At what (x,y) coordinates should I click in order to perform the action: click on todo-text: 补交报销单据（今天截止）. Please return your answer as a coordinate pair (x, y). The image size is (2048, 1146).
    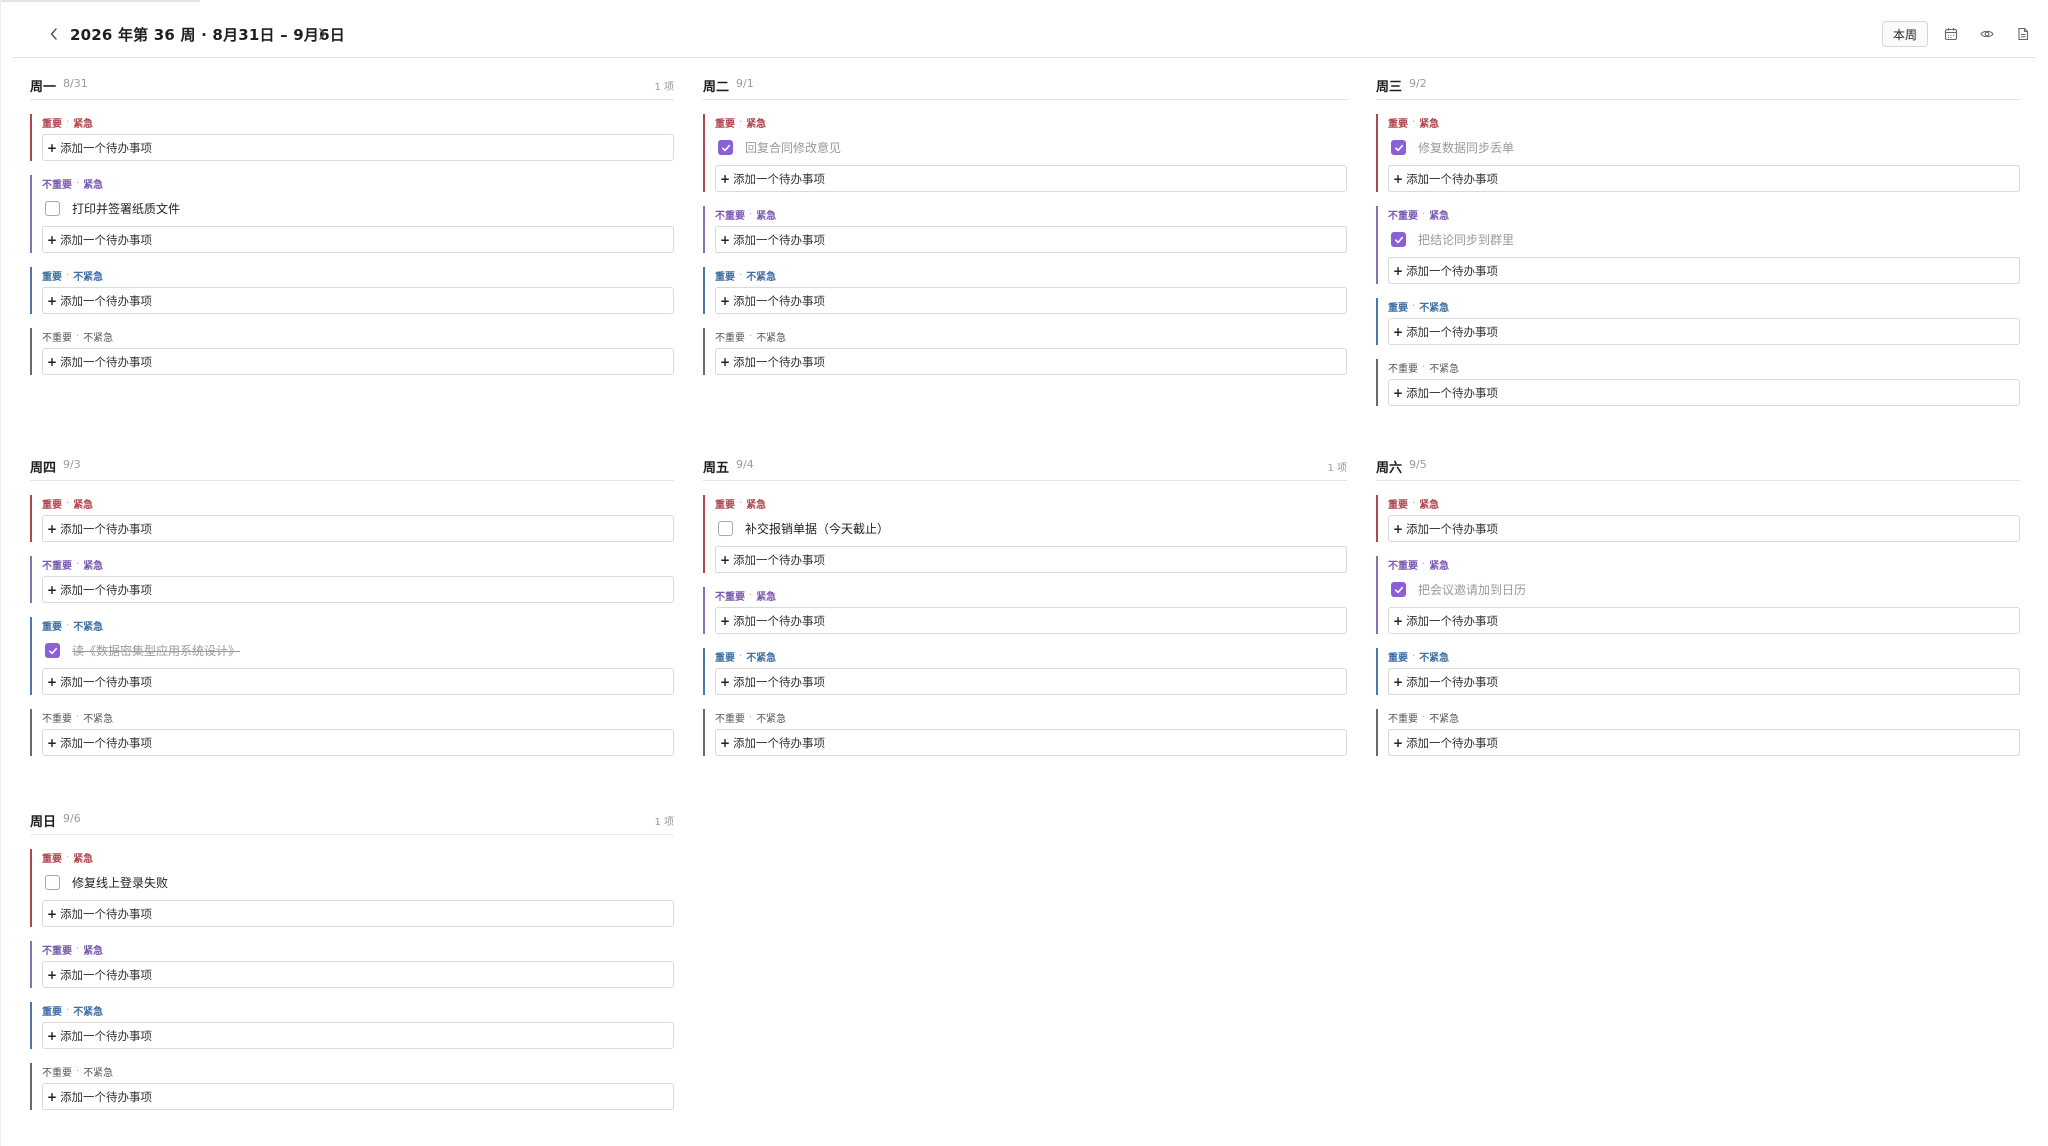
    Looking at the image, I should click on (817, 528).